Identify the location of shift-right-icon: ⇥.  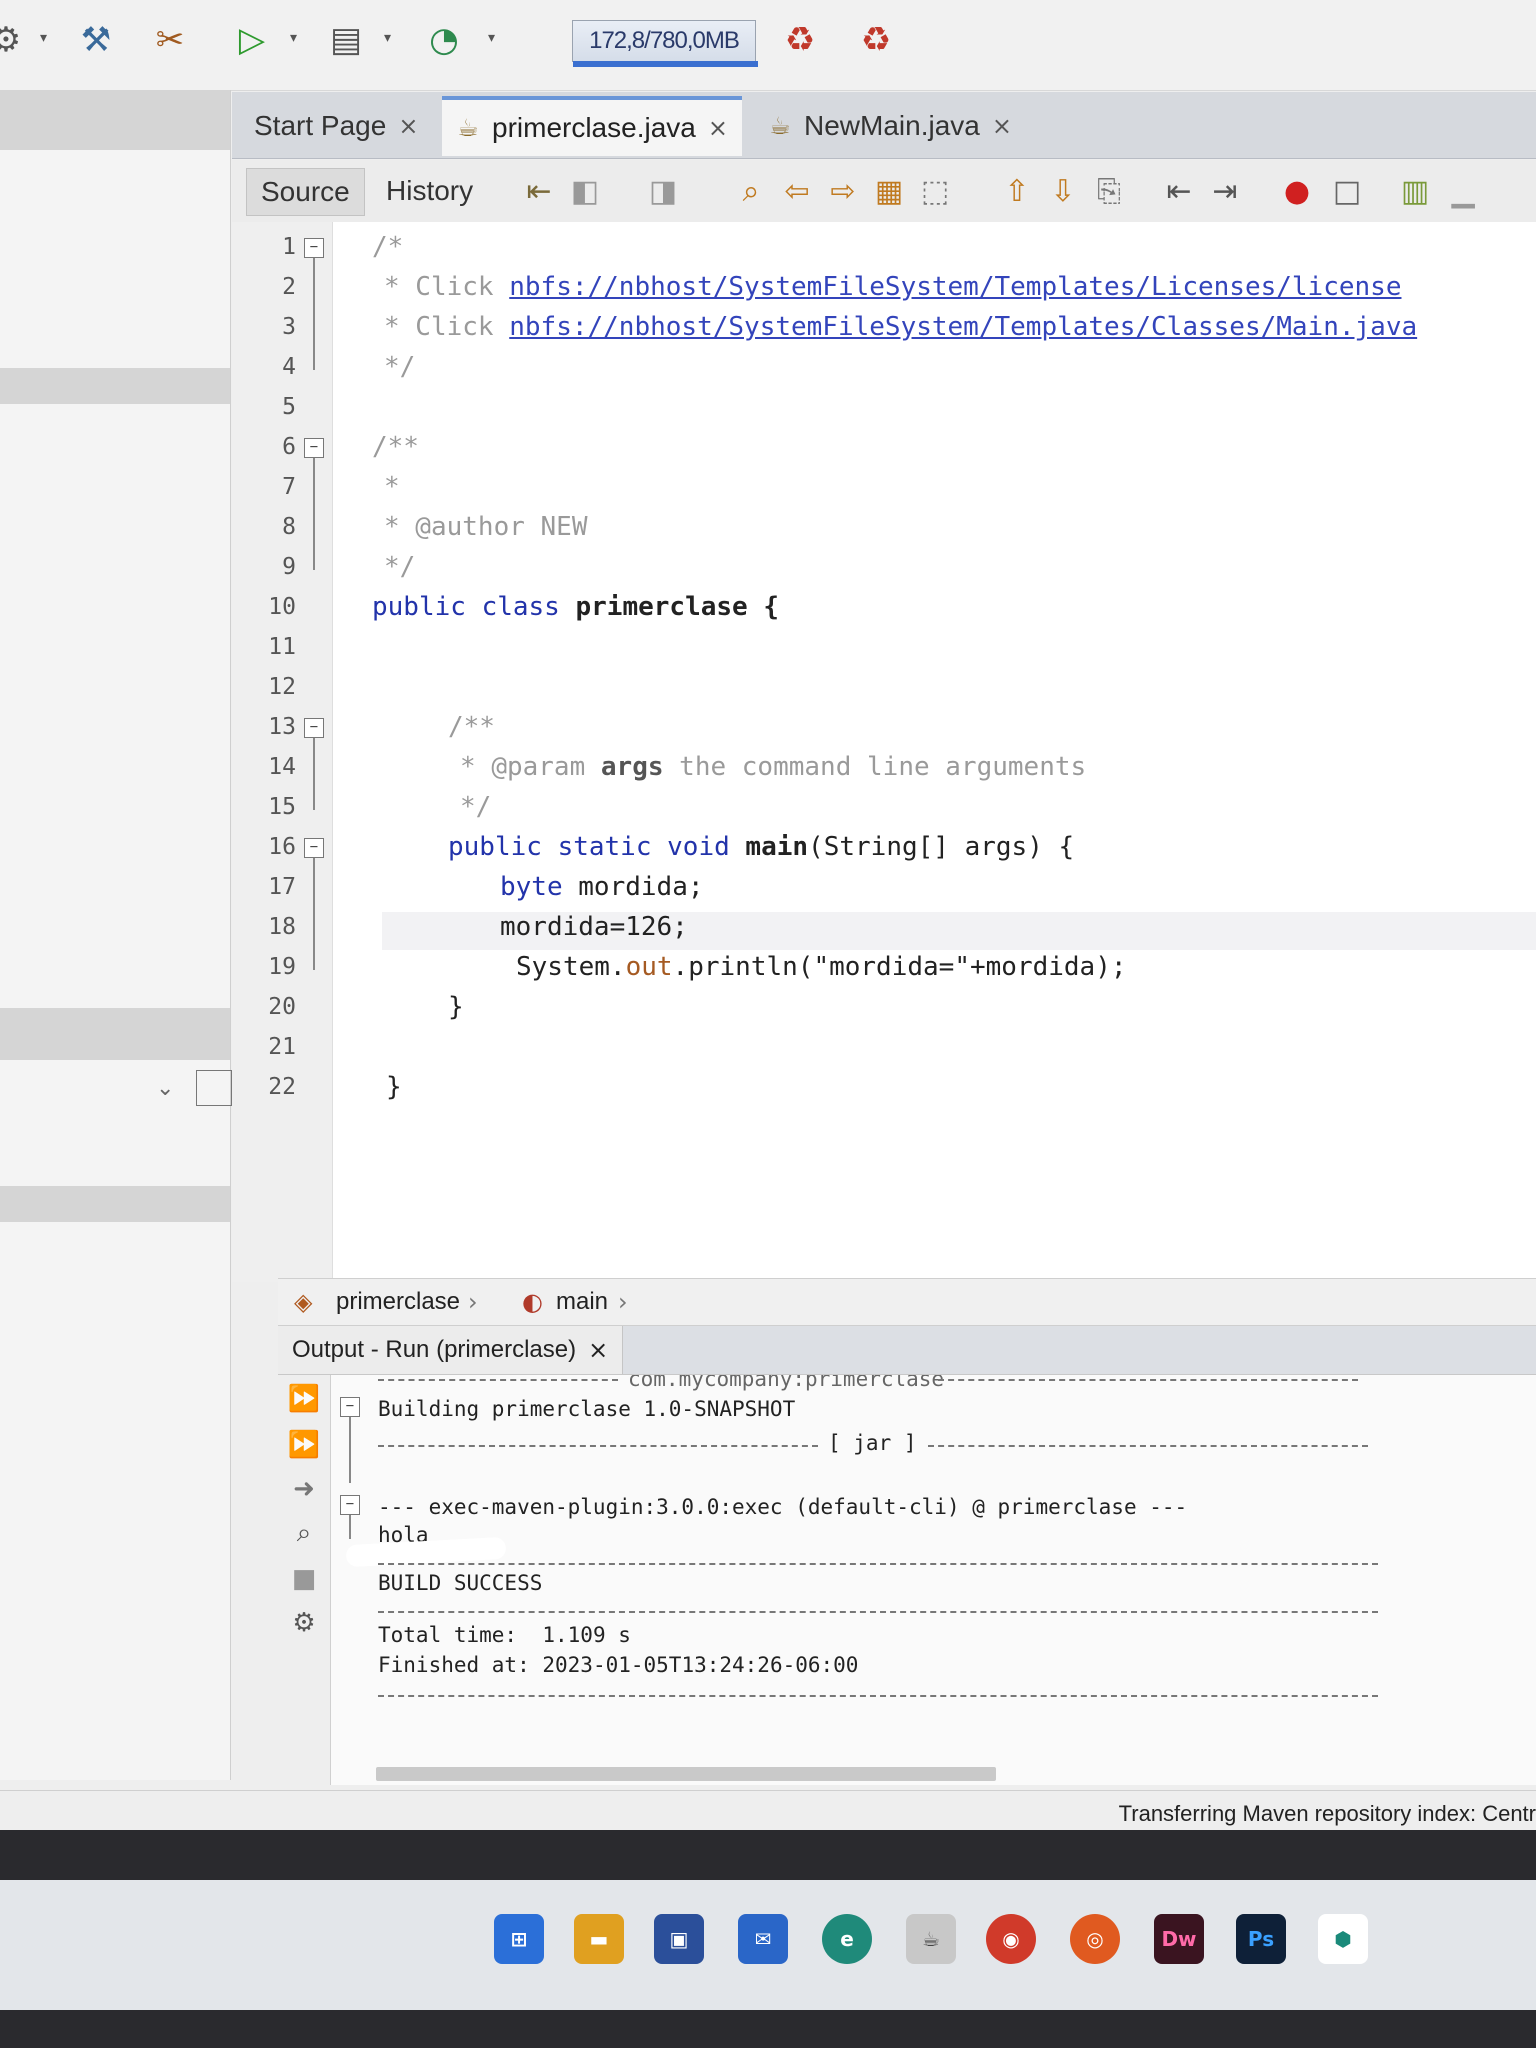
(1225, 191).